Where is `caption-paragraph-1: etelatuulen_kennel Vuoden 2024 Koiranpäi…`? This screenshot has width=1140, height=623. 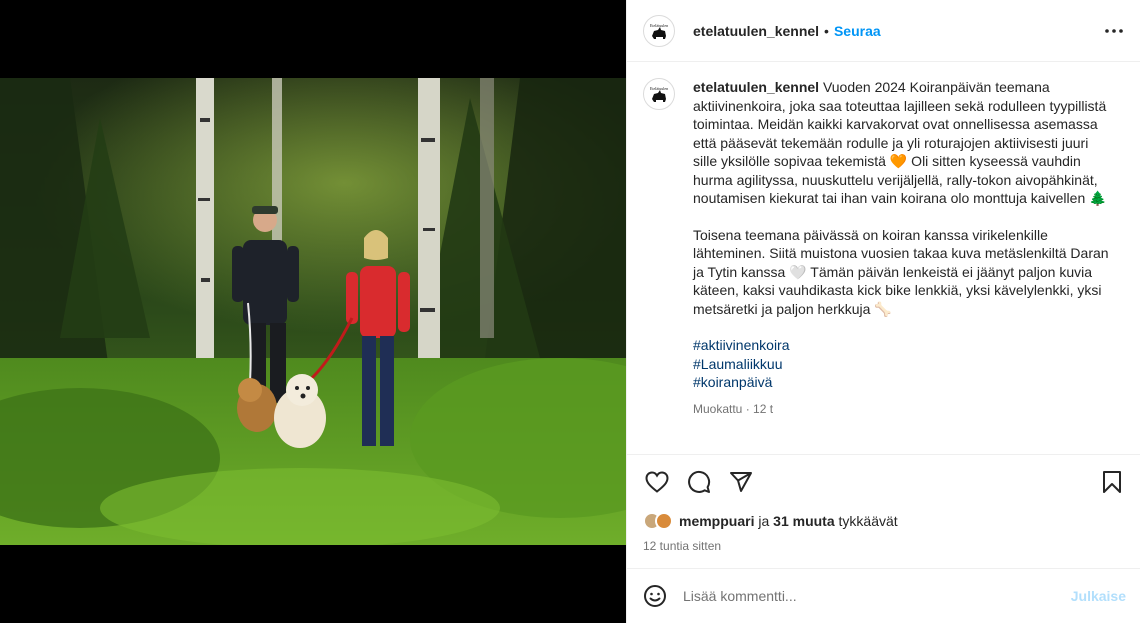
caption-paragraph-1: etelatuulen_kennel Vuoden 2024 Koiranpäi… is located at coordinates (903, 143).